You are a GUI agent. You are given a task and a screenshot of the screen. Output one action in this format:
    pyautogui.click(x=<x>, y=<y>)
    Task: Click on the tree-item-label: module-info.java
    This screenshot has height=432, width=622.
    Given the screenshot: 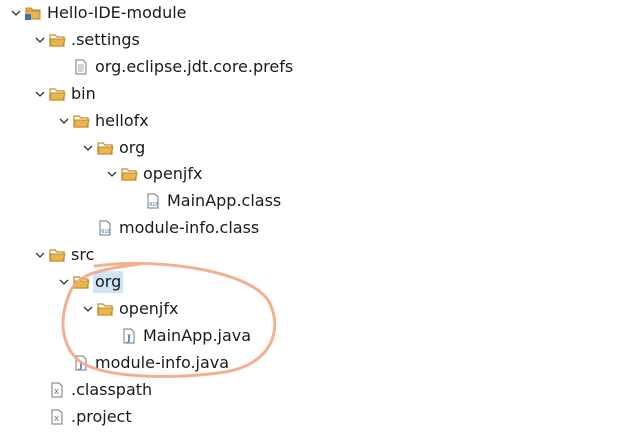 What is the action you would take?
    pyautogui.click(x=162, y=362)
    